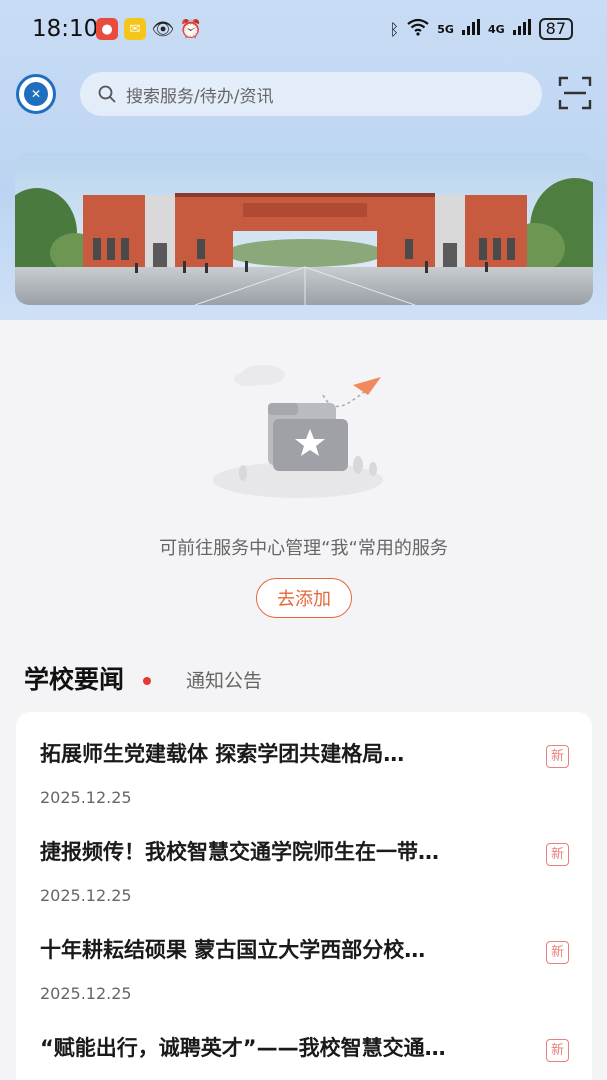 The image size is (607, 1080). I want to click on bluetooth-icon: ᛒ, so click(394, 29).